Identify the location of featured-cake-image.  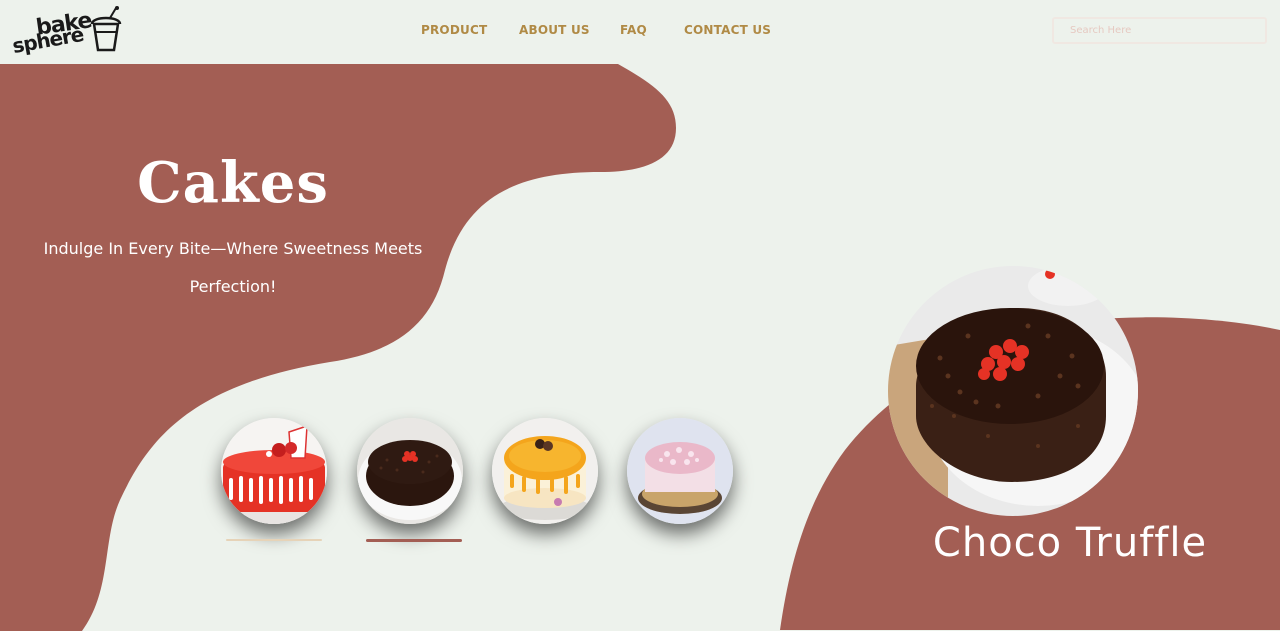
(1013, 391).